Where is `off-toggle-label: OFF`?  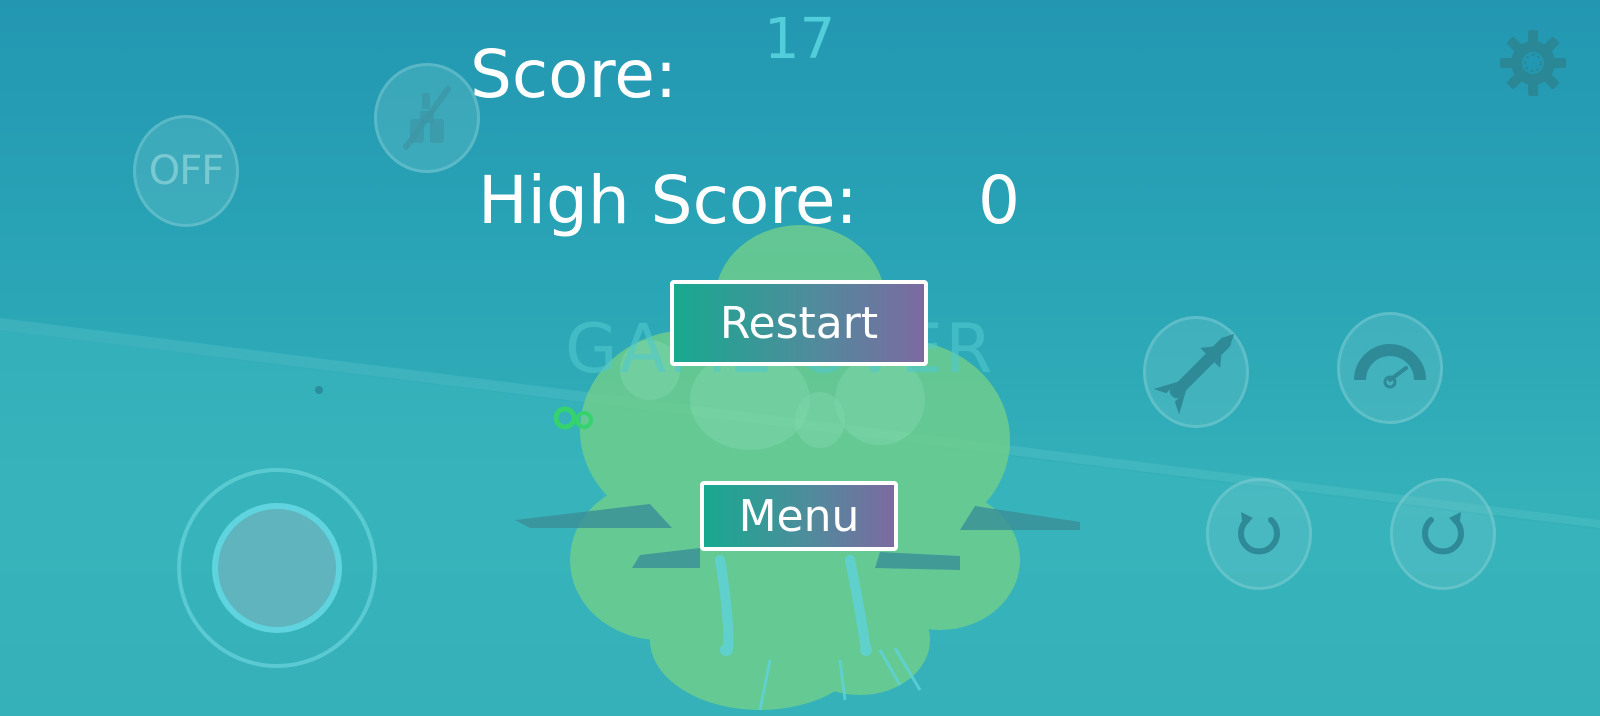
off-toggle-label: OFF is located at coordinates (186, 171).